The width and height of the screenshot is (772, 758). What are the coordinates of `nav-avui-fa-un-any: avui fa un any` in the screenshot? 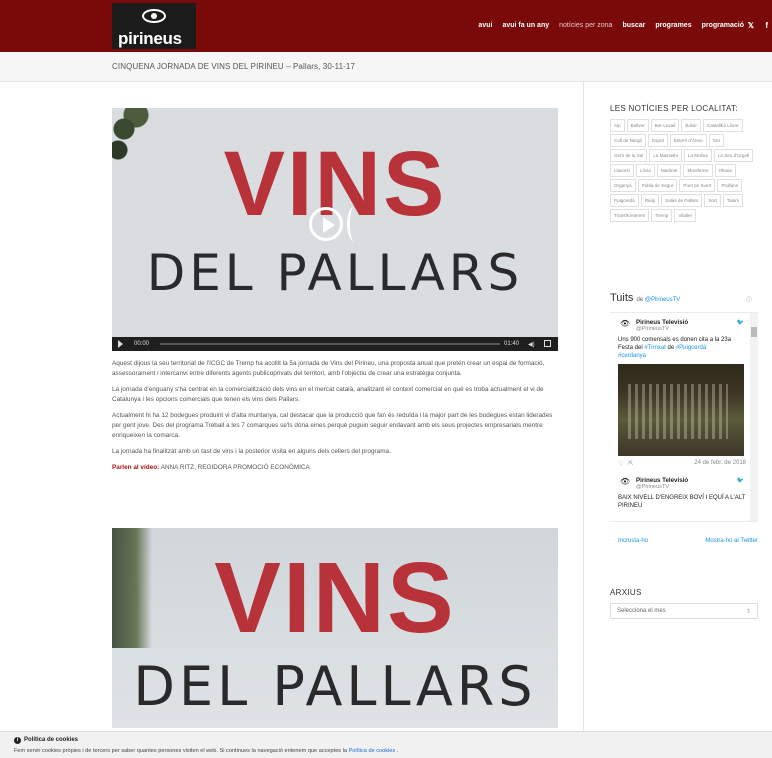 It's located at (525, 25).